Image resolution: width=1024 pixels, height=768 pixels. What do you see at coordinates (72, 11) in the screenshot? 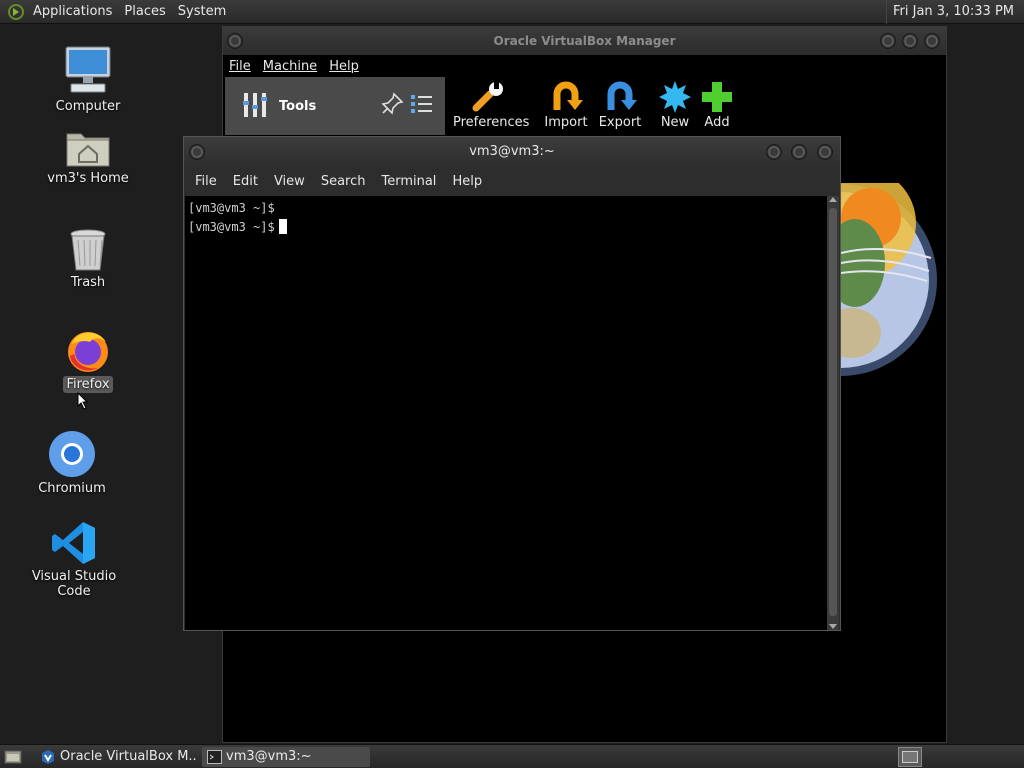
I see `applications-menu: Applications` at bounding box center [72, 11].